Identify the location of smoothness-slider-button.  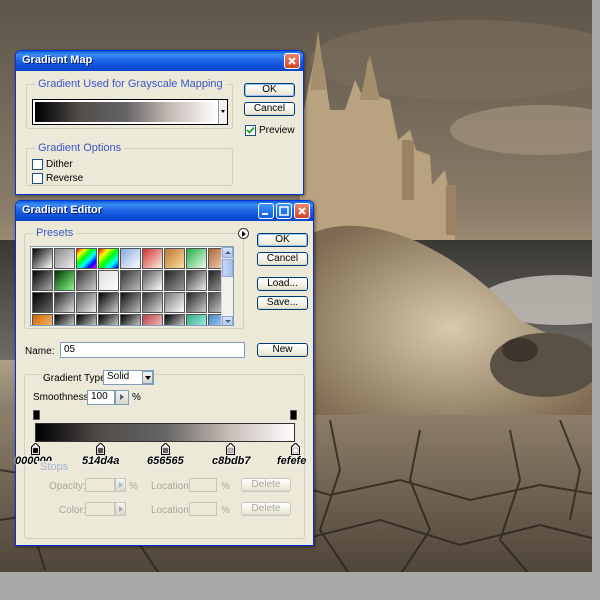
(122, 397).